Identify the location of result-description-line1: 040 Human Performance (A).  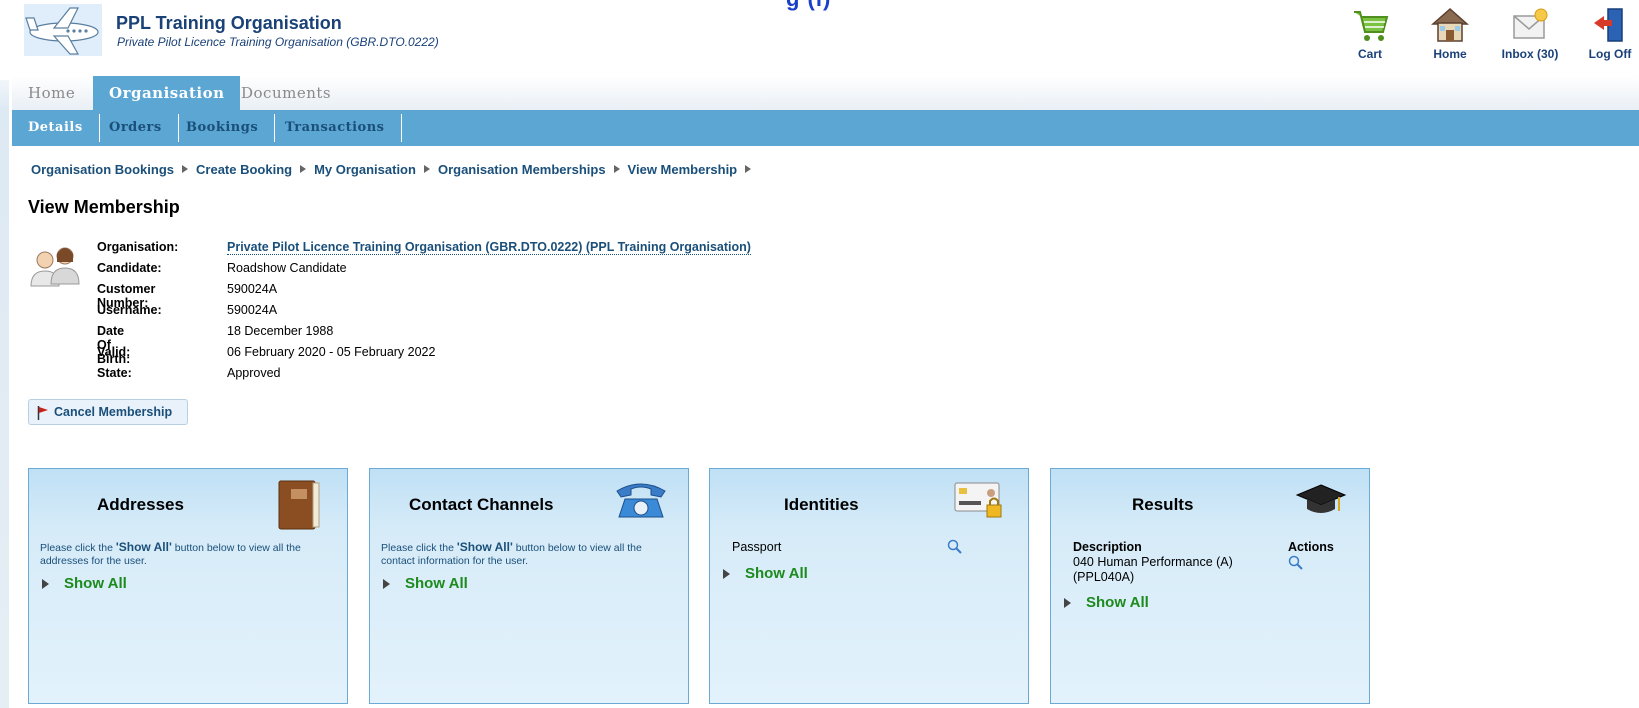
(1153, 562).